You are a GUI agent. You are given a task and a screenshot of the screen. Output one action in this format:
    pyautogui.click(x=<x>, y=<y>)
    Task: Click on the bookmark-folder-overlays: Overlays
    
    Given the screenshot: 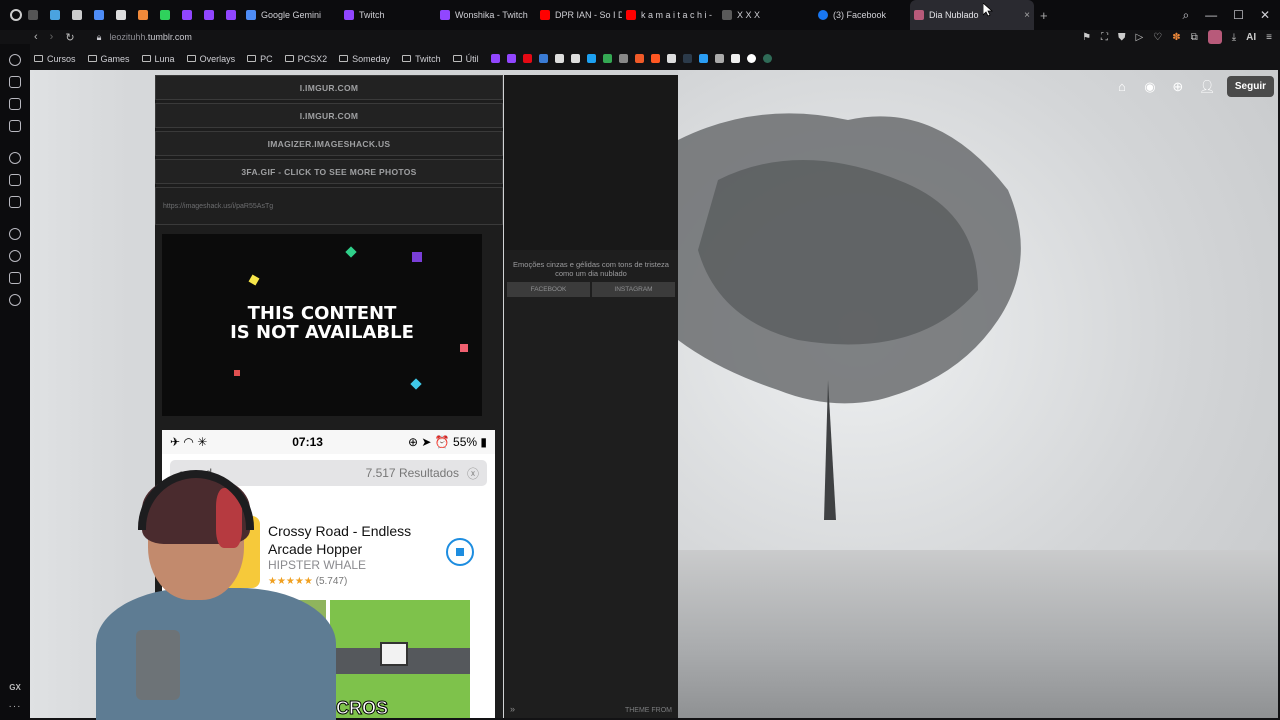 What is the action you would take?
    pyautogui.click(x=210, y=59)
    